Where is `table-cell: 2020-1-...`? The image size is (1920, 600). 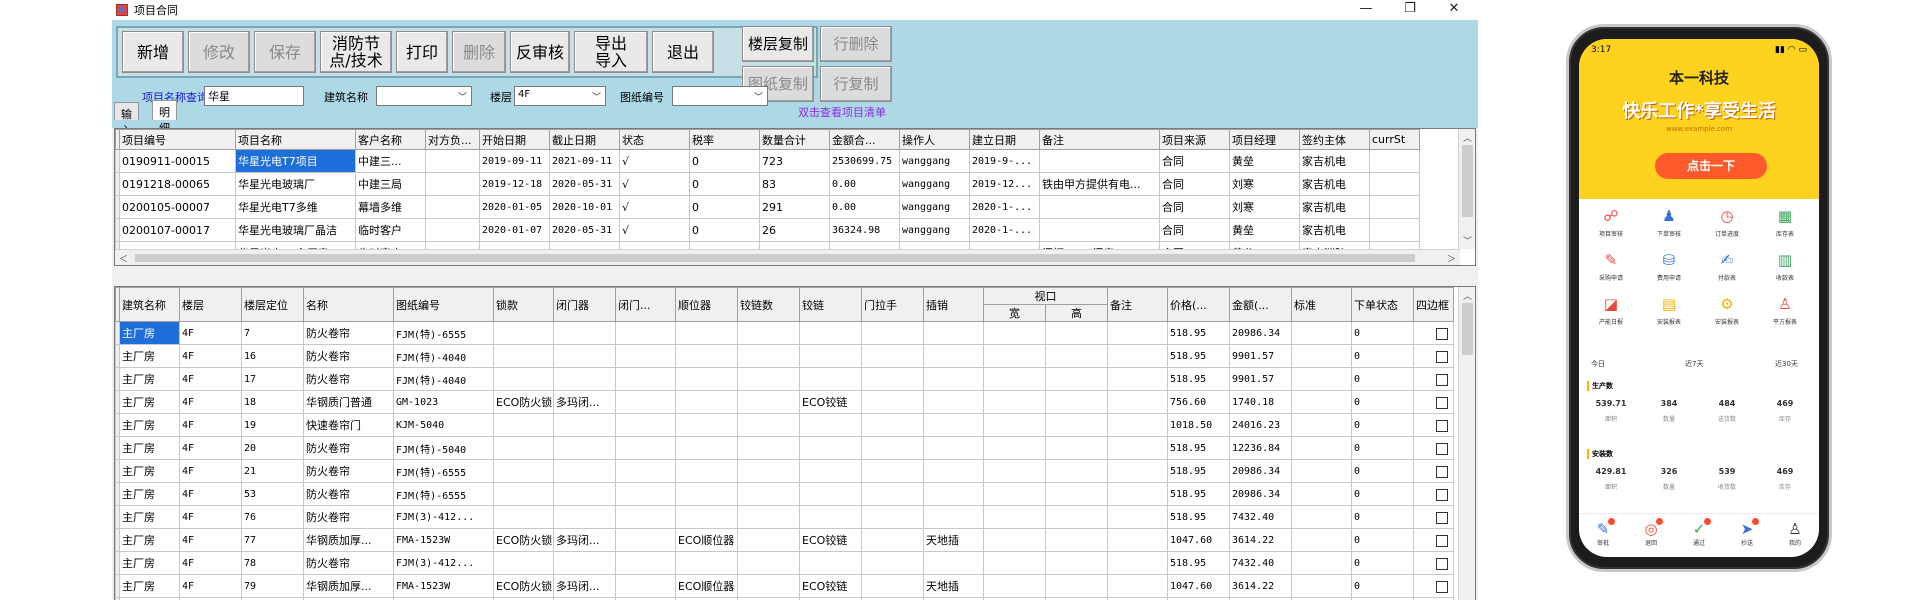 table-cell: 2020-1-... is located at coordinates (1004, 230).